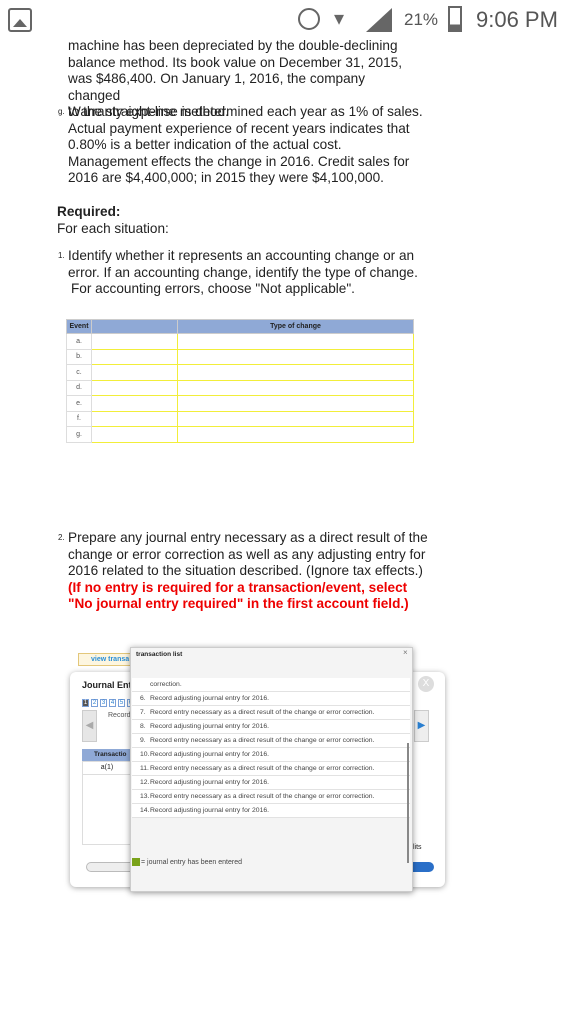  Describe the element at coordinates (143, 712) in the screenshot. I see `item-number: 7.` at that location.